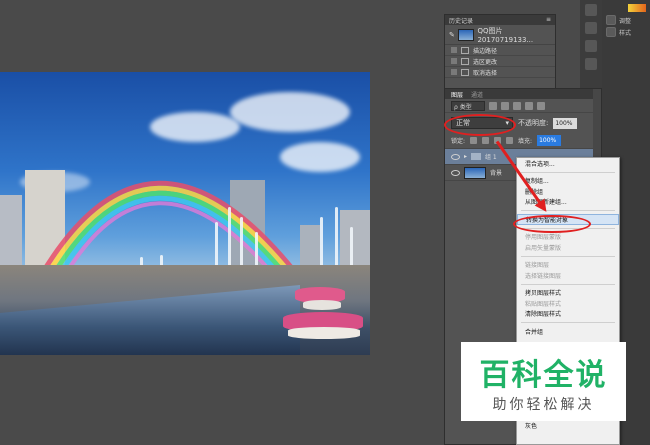 This screenshot has width=650, height=445. I want to click on history-state: 取消选择, so click(500, 72).